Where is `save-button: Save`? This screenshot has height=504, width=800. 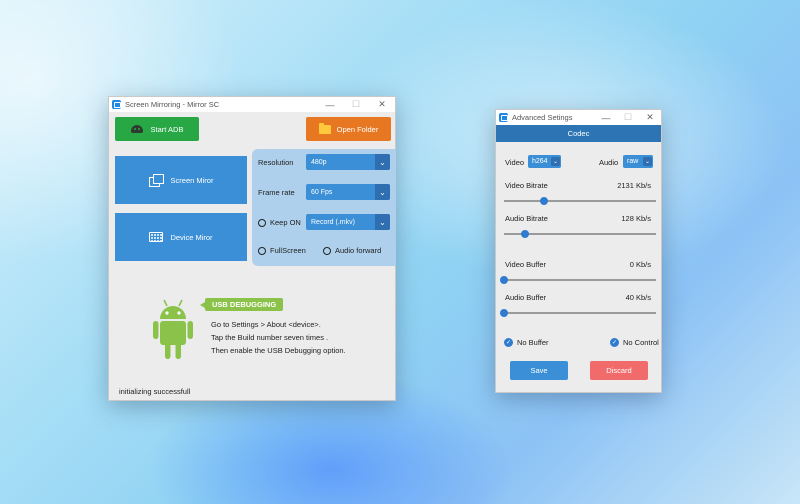 save-button: Save is located at coordinates (539, 370).